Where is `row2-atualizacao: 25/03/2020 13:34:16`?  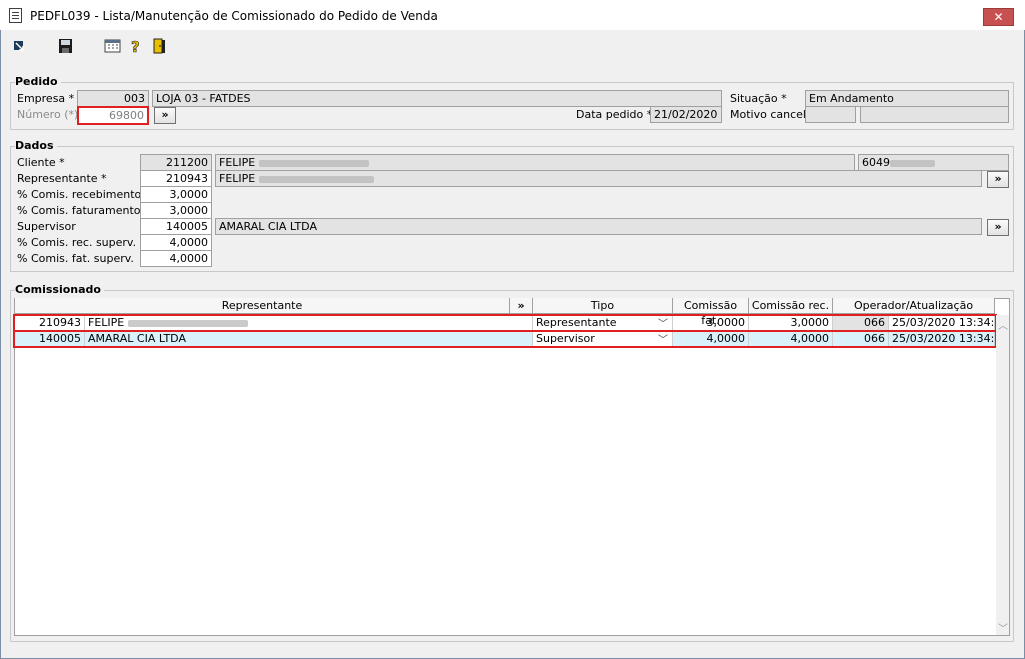
row2-atualizacao: 25/03/2020 13:34:16 is located at coordinates (942, 339).